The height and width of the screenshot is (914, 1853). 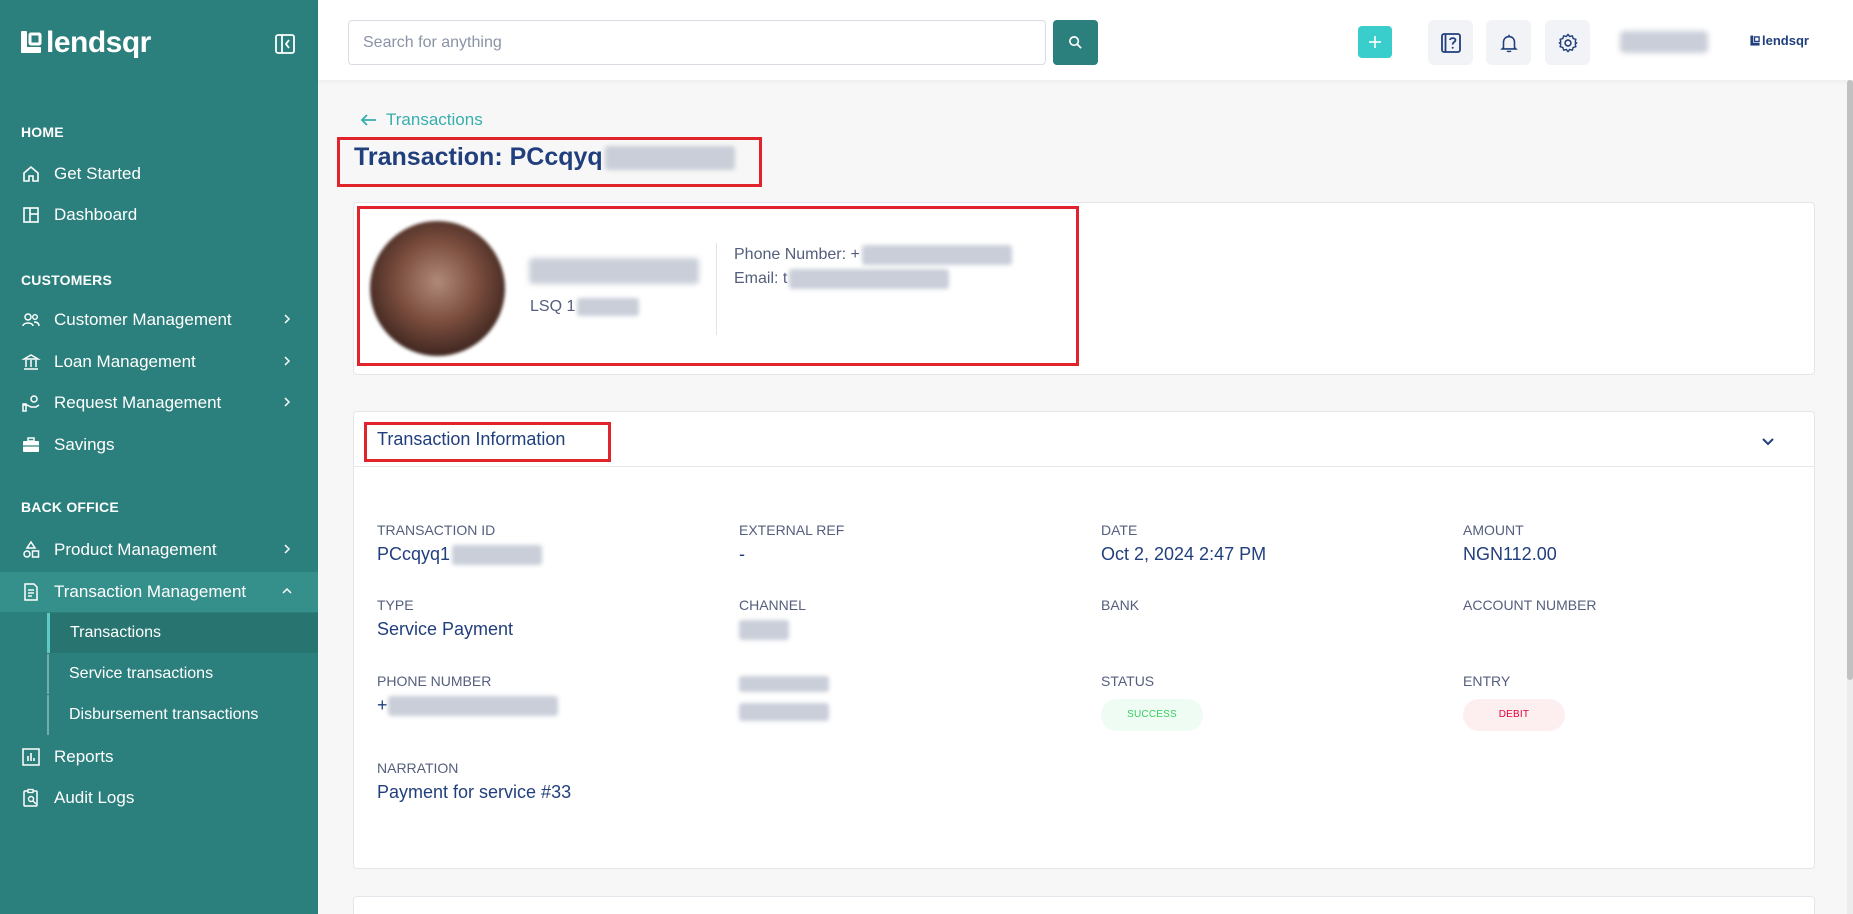 I want to click on highlight-box-title, so click(x=549, y=162).